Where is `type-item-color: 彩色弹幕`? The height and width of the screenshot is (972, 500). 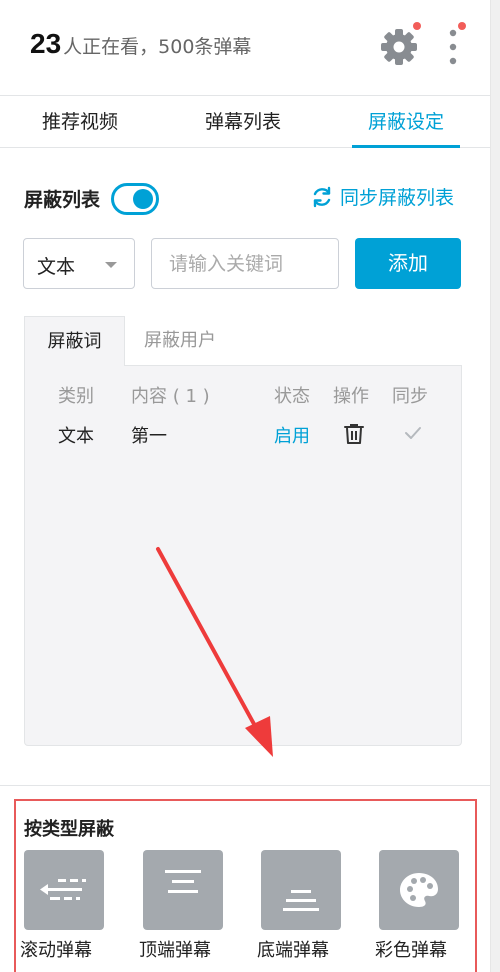
type-item-color: 彩色弹幕 is located at coordinates (417, 905).